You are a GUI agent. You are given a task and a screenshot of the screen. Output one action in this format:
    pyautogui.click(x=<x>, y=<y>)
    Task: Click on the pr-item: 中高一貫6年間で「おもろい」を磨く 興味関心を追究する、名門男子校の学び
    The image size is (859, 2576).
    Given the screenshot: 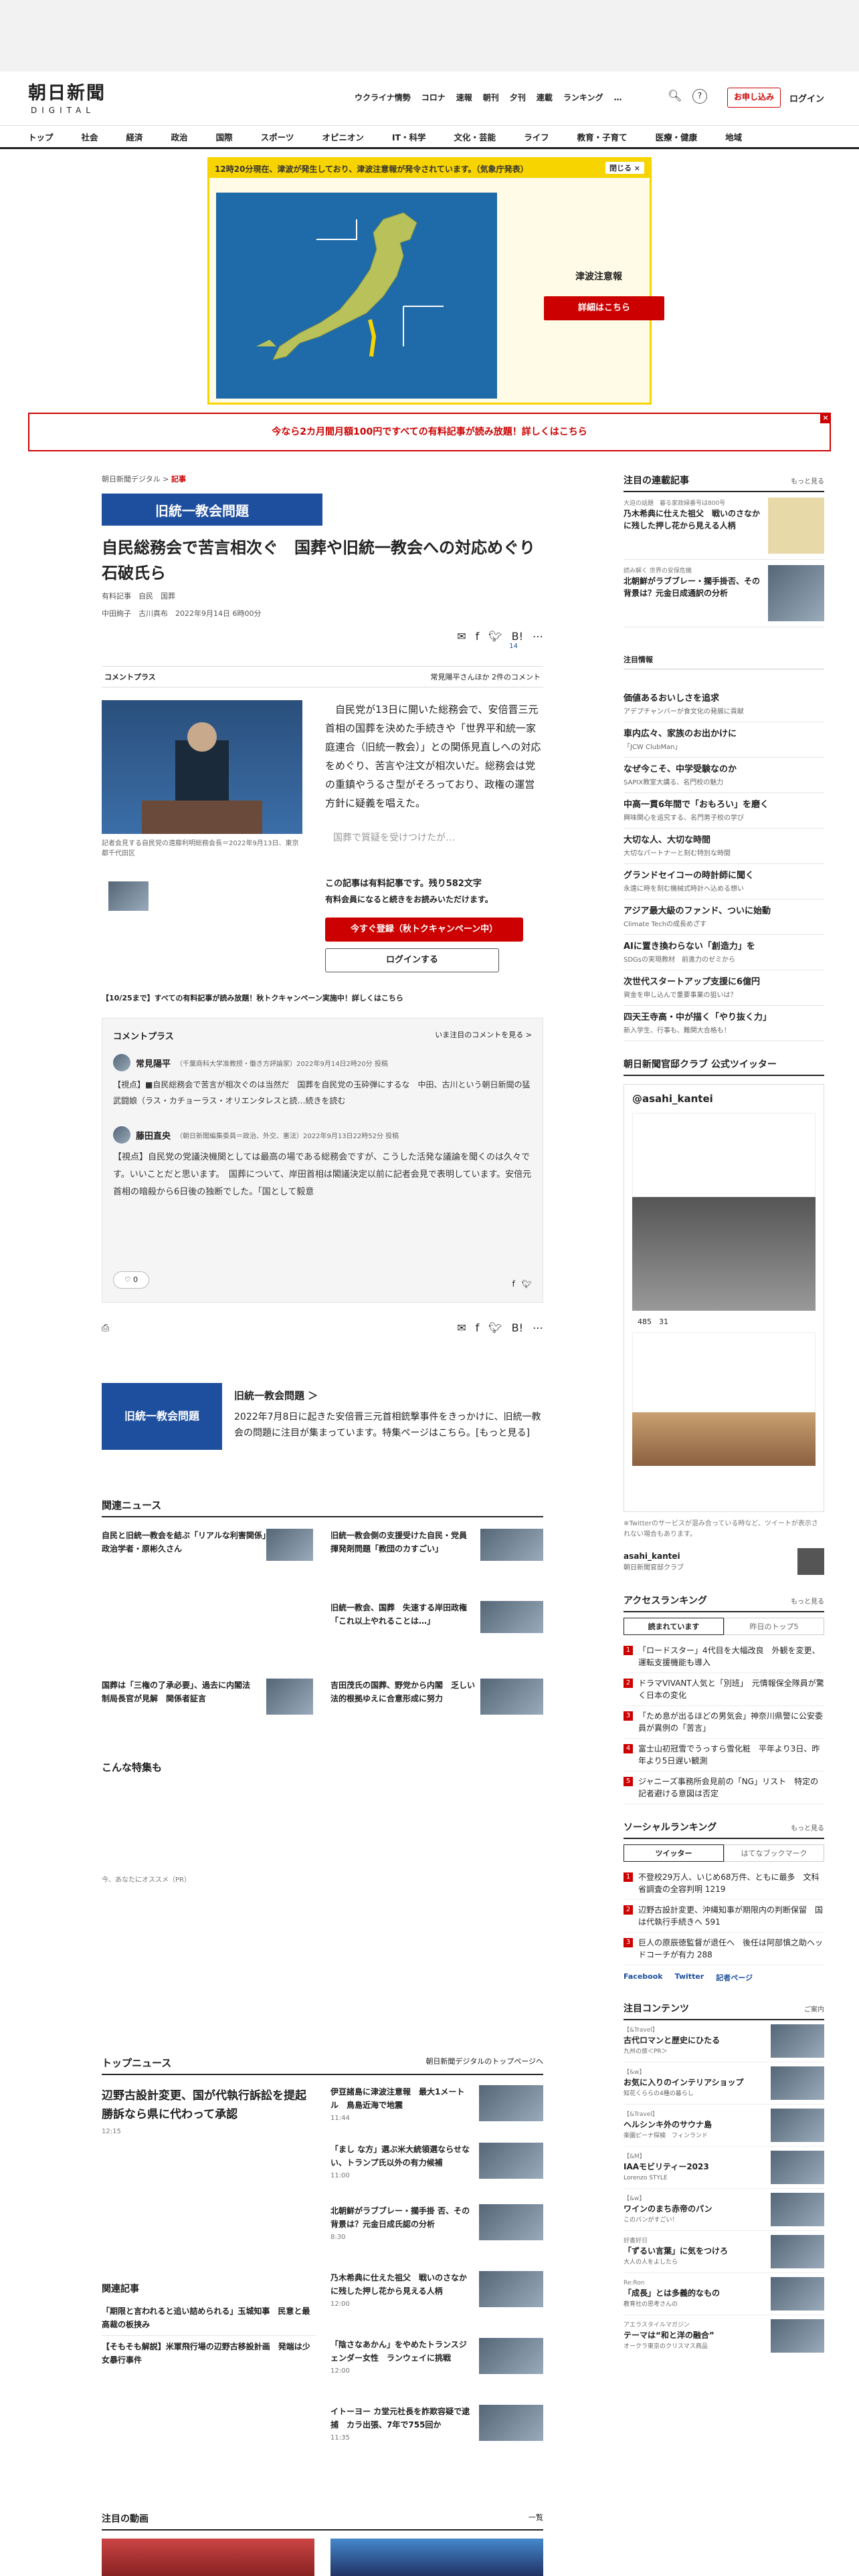 What is the action you would take?
    pyautogui.click(x=724, y=811)
    